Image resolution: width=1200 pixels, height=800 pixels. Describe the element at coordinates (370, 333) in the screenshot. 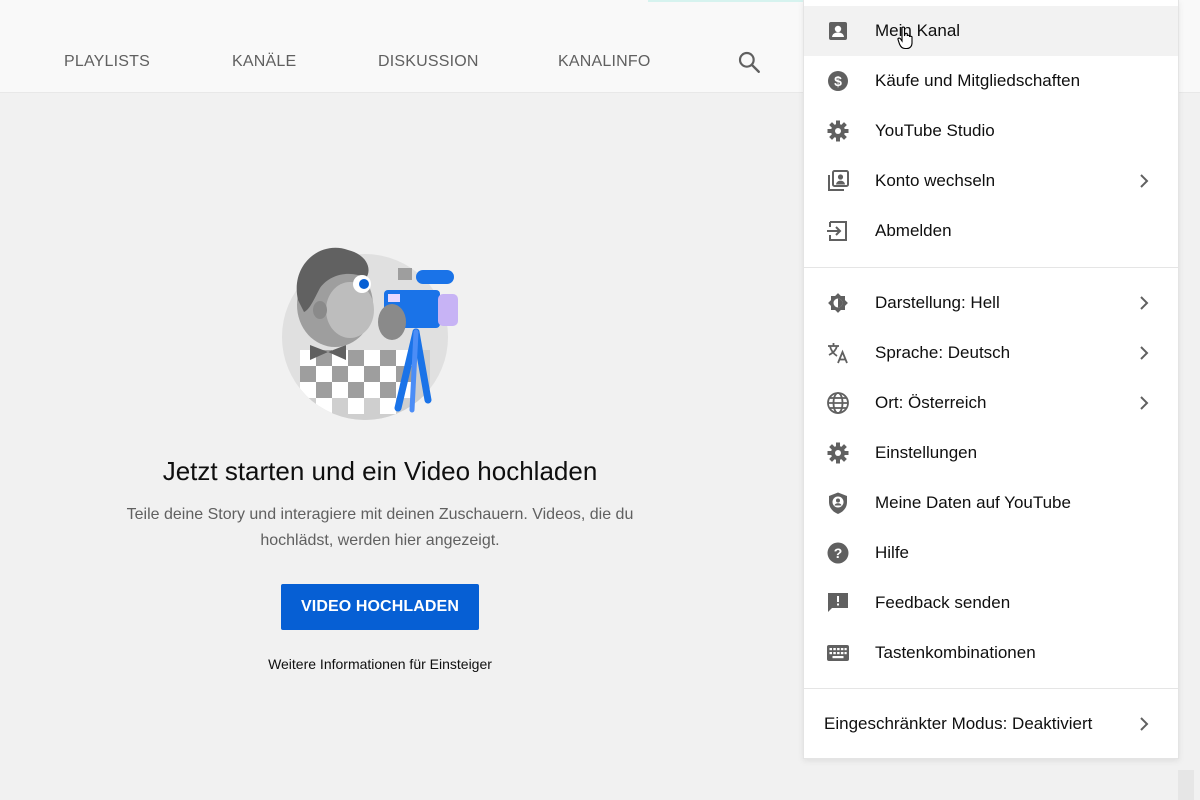

I see `videographer-illustration` at that location.